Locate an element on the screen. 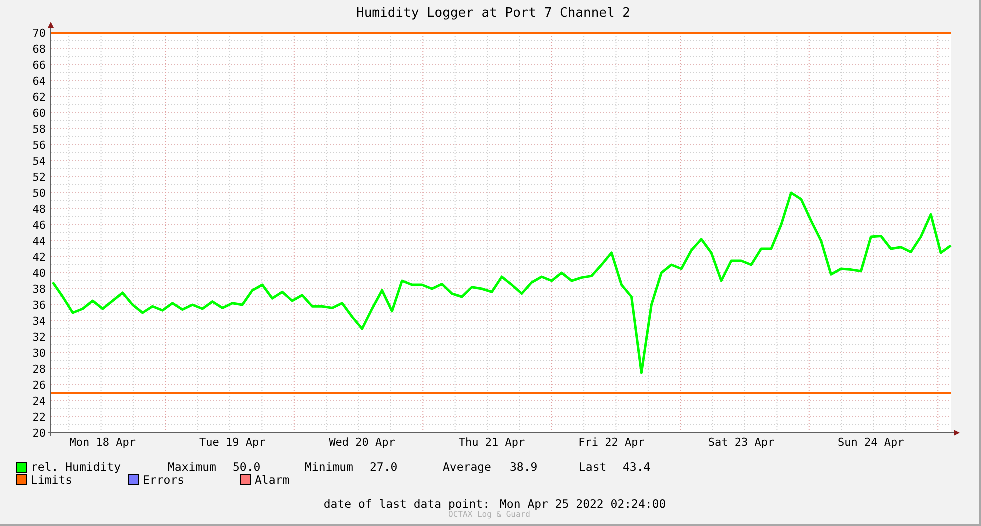  stat-value: 50.0 is located at coordinates (247, 467).